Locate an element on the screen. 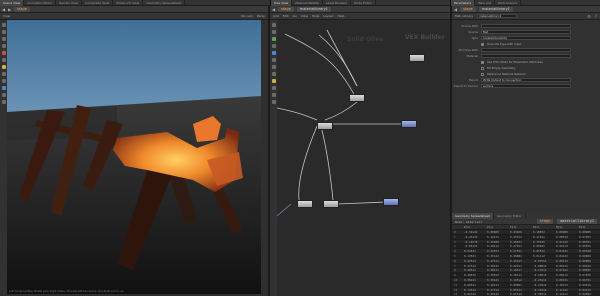  net-frame-icon is located at coordinates (273, 95).